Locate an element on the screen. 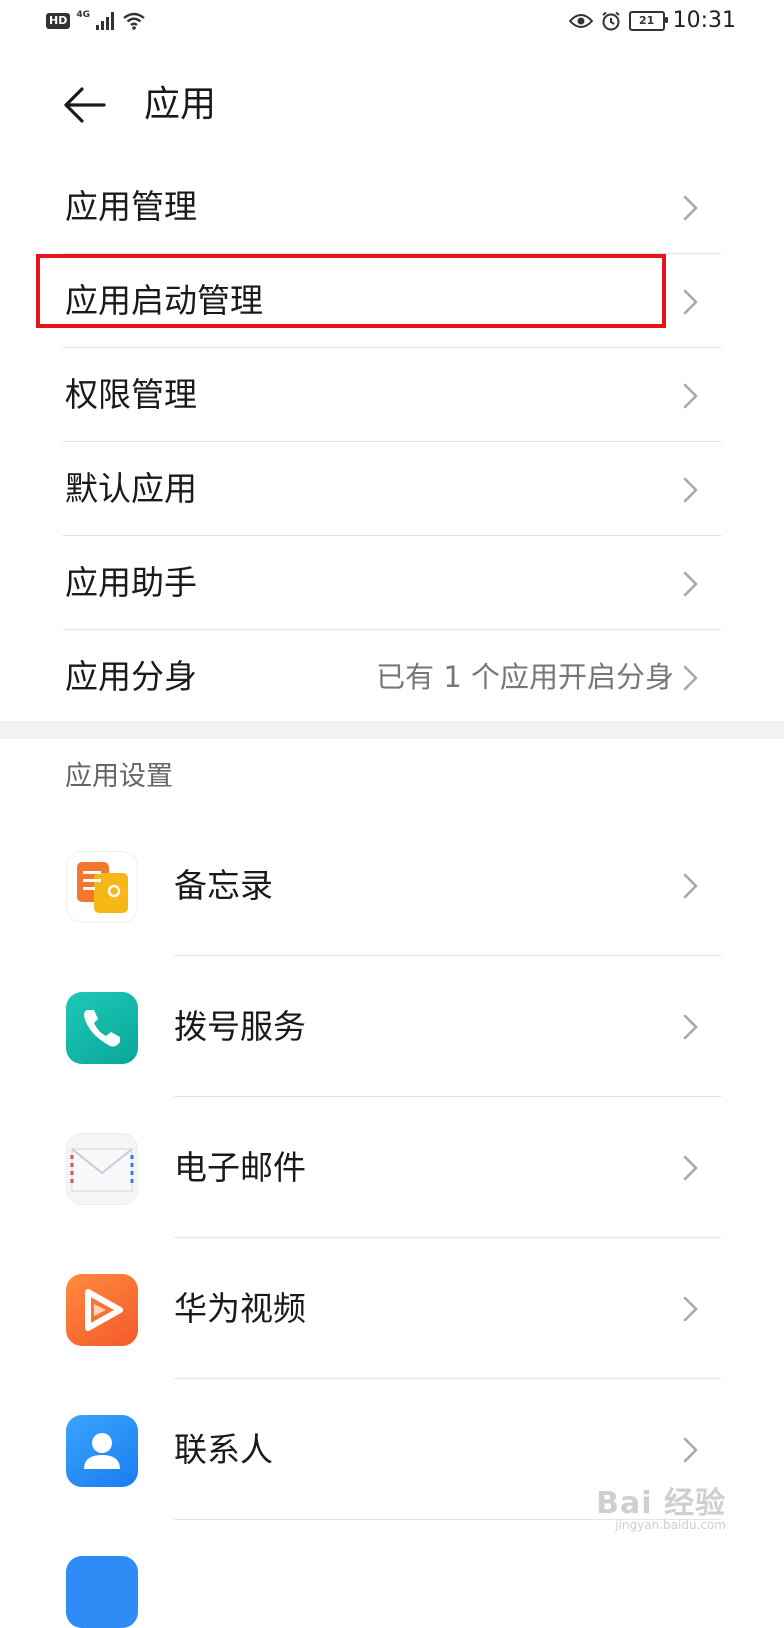 This screenshot has width=784, height=1628. status-right: 21 10:31 is located at coordinates (652, 20).